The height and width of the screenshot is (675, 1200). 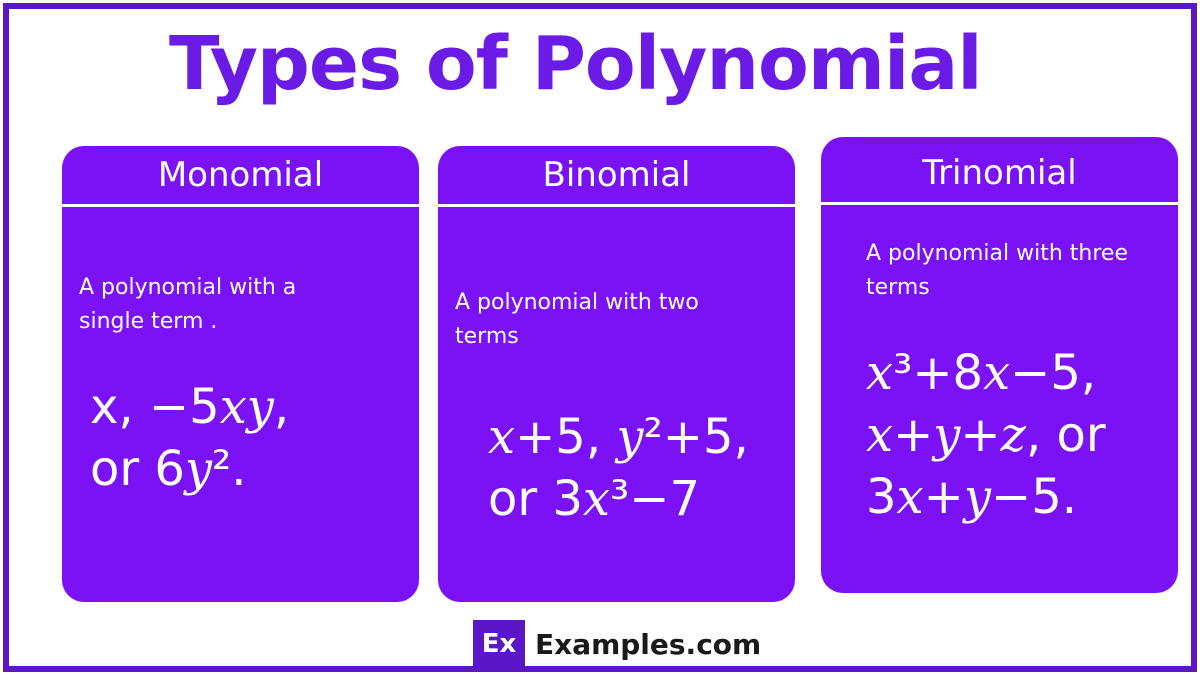 I want to click on brand-name: Examples.com, so click(x=648, y=644).